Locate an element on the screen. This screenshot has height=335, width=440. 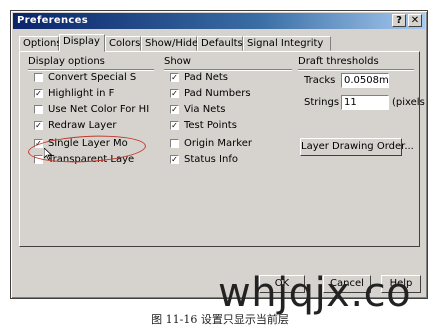
tab-options: Options is located at coordinates (40, 43).